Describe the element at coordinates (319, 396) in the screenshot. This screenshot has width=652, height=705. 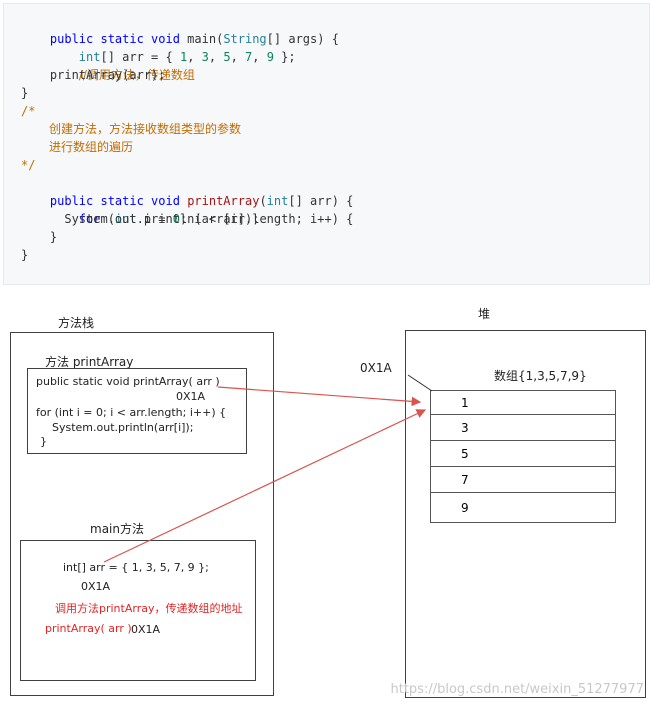
I see `printArray-reference-arrow` at that location.